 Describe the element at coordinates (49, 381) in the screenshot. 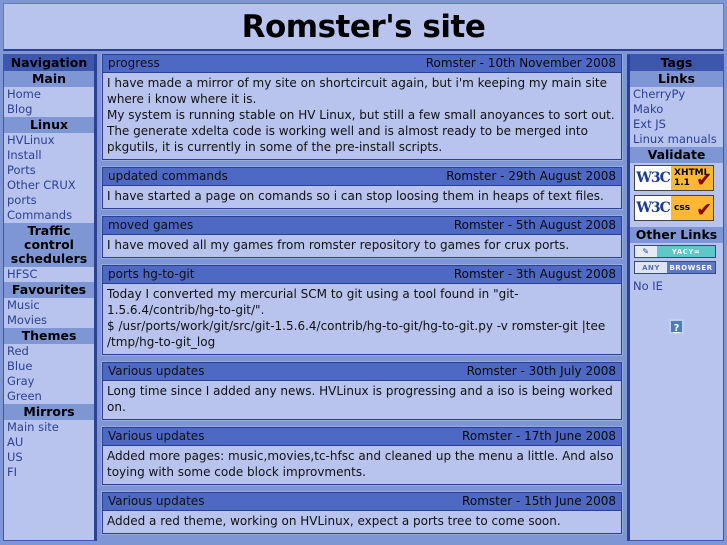

I see `sidebar-item-gray: Gray` at that location.